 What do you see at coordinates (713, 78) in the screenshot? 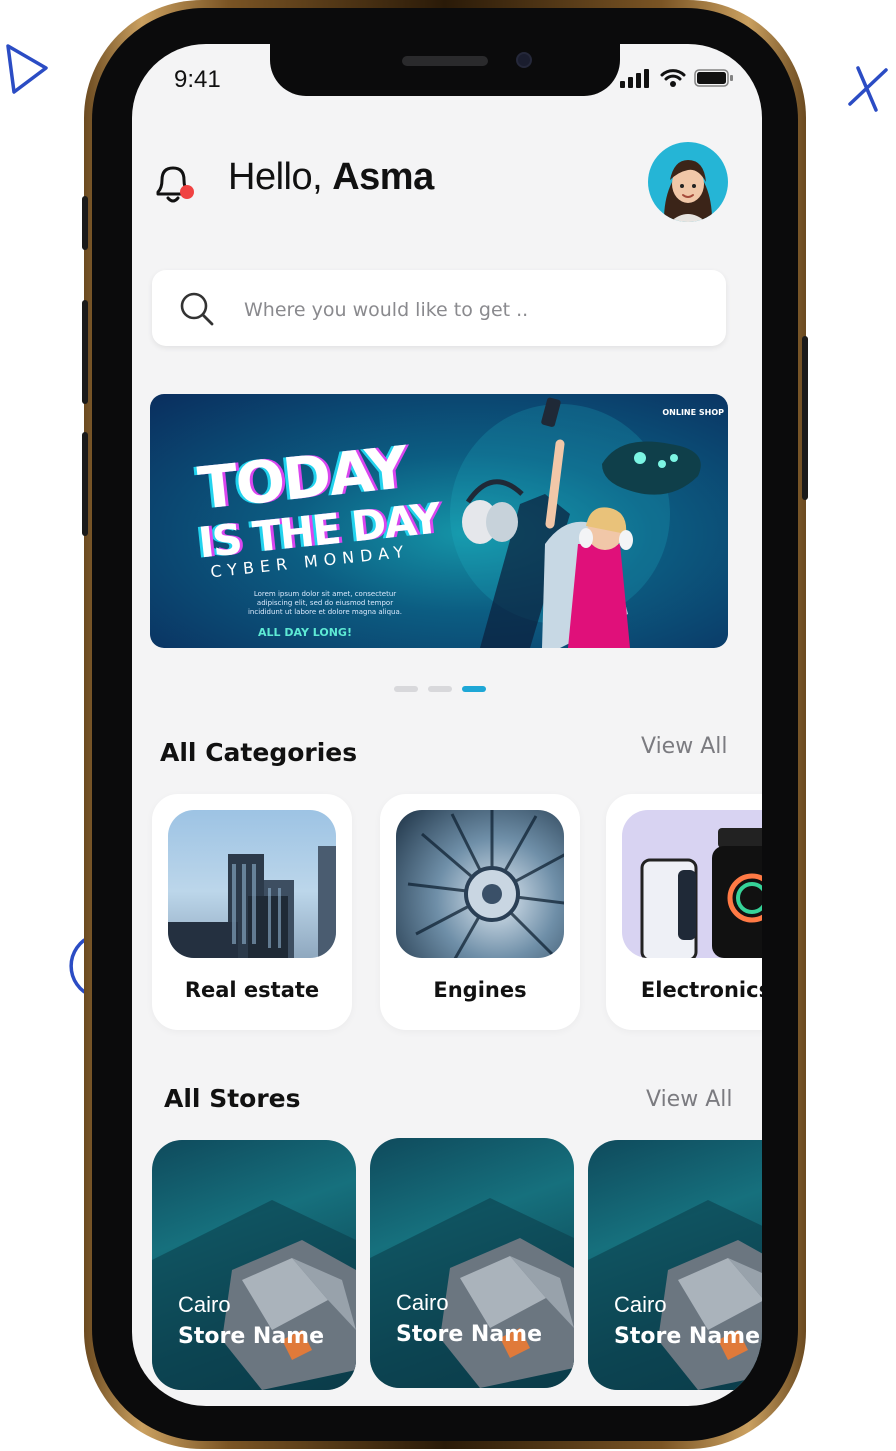
I see `battery-icon` at bounding box center [713, 78].